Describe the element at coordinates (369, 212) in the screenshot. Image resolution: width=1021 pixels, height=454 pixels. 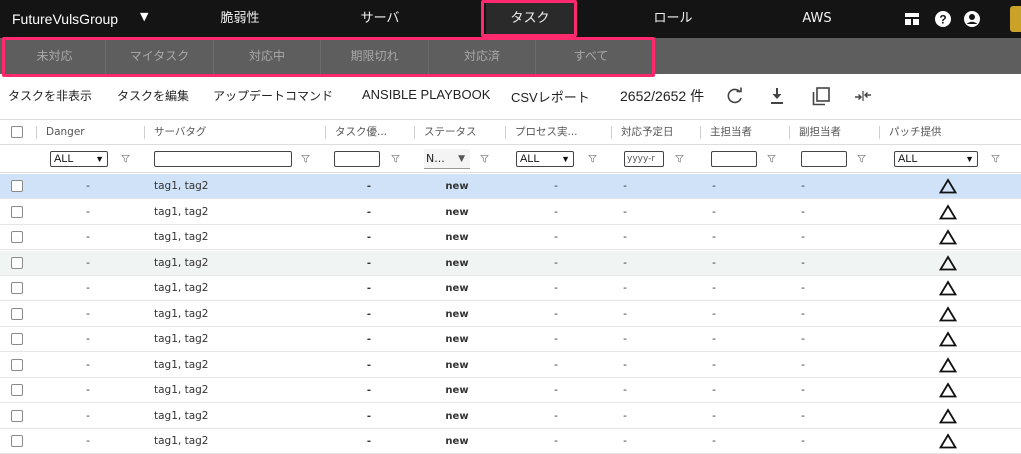
I see `priority-cell: -` at that location.